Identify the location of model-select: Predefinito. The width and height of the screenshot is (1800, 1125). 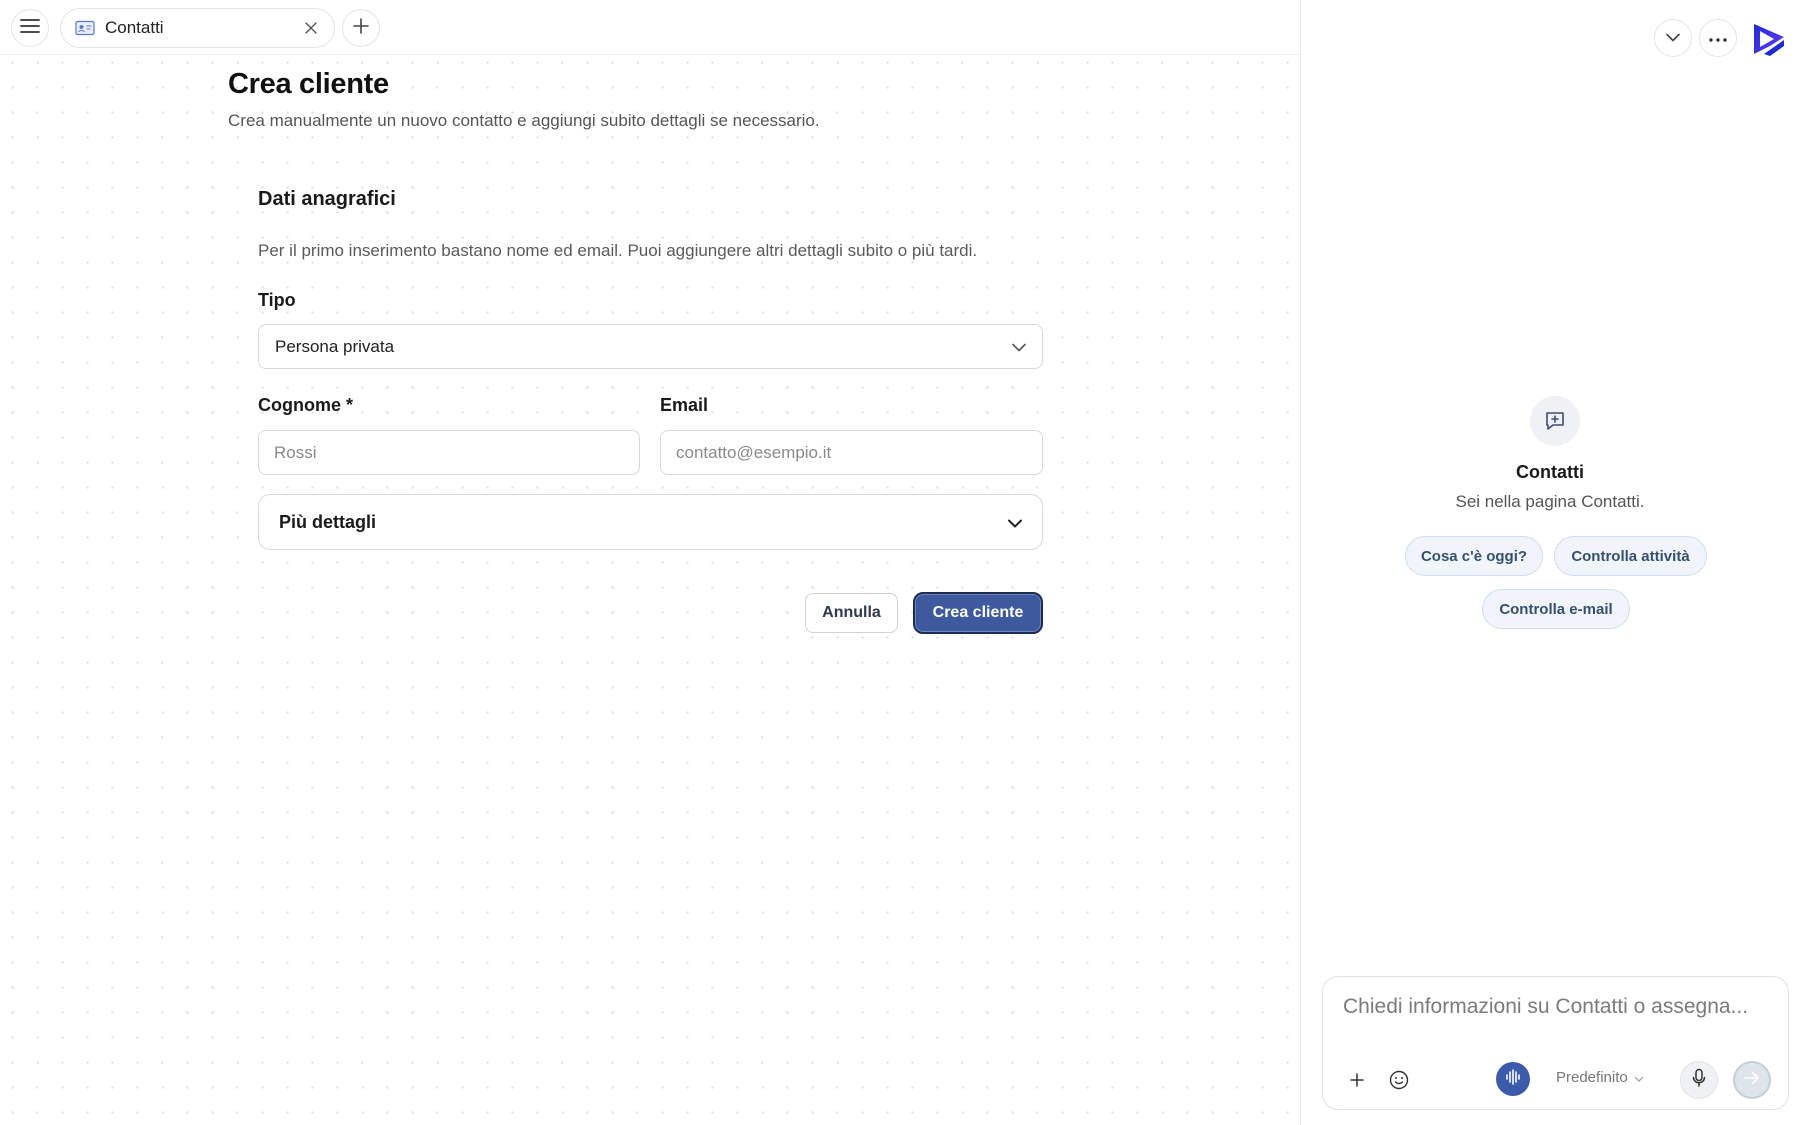
(1600, 1077).